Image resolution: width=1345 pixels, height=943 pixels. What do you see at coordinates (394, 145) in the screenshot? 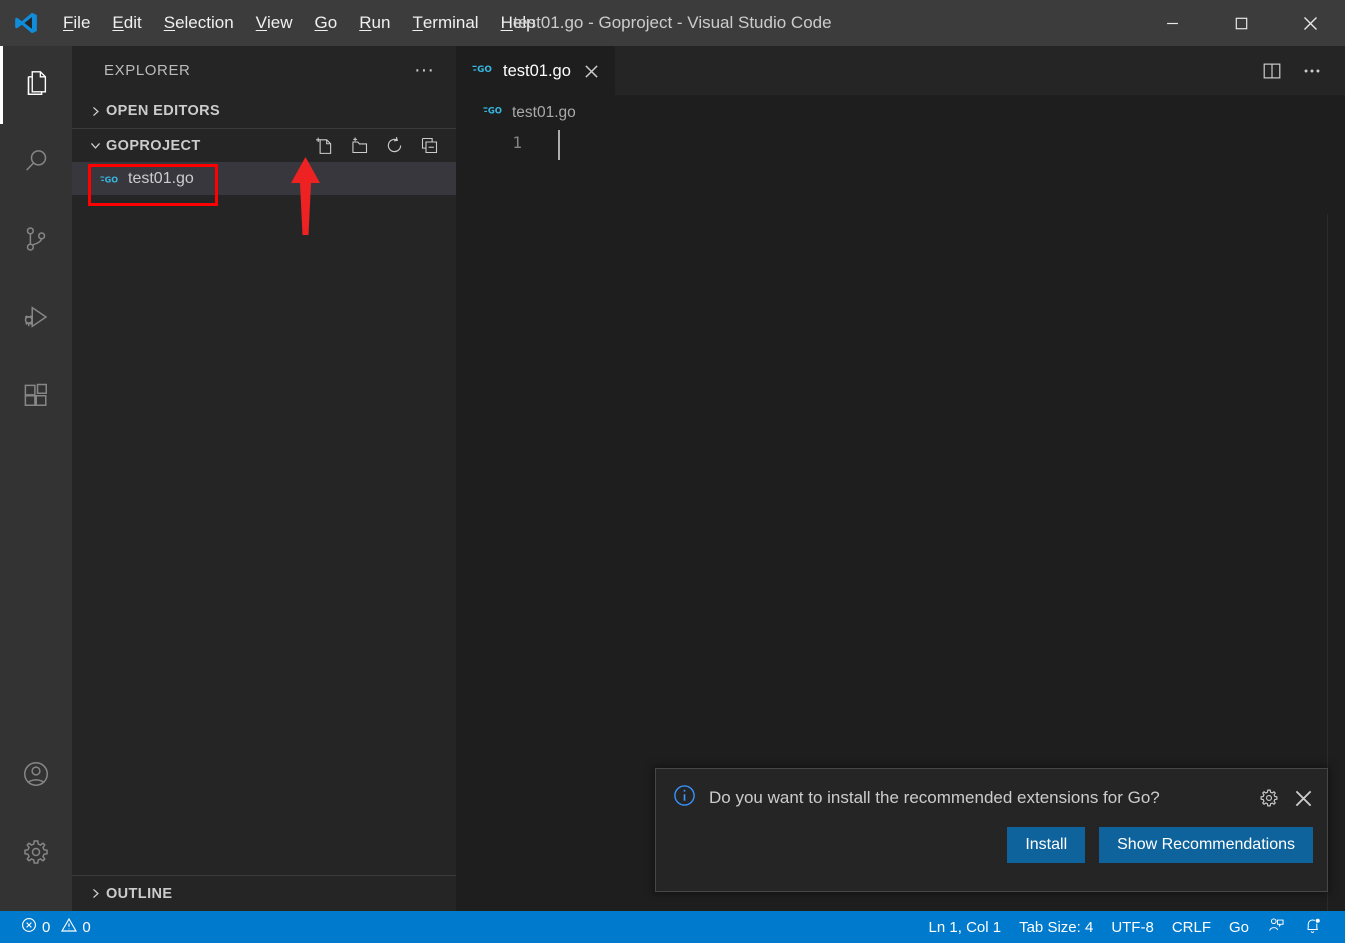
I see `refresh-icon` at bounding box center [394, 145].